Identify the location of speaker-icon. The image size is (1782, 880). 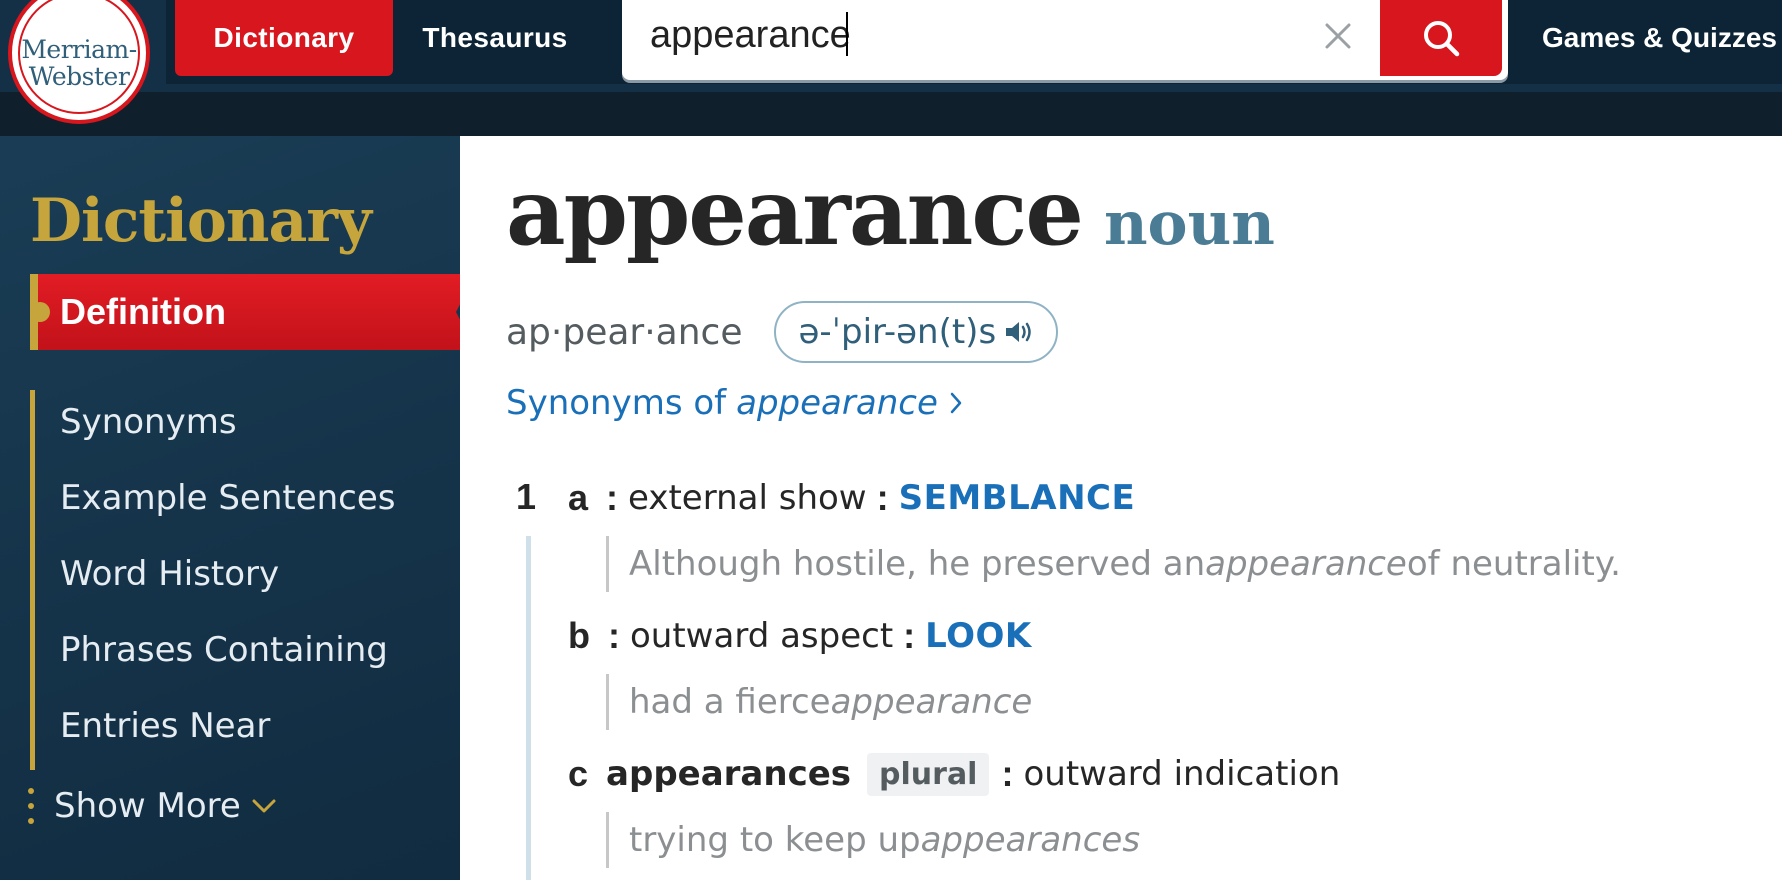
(1018, 332).